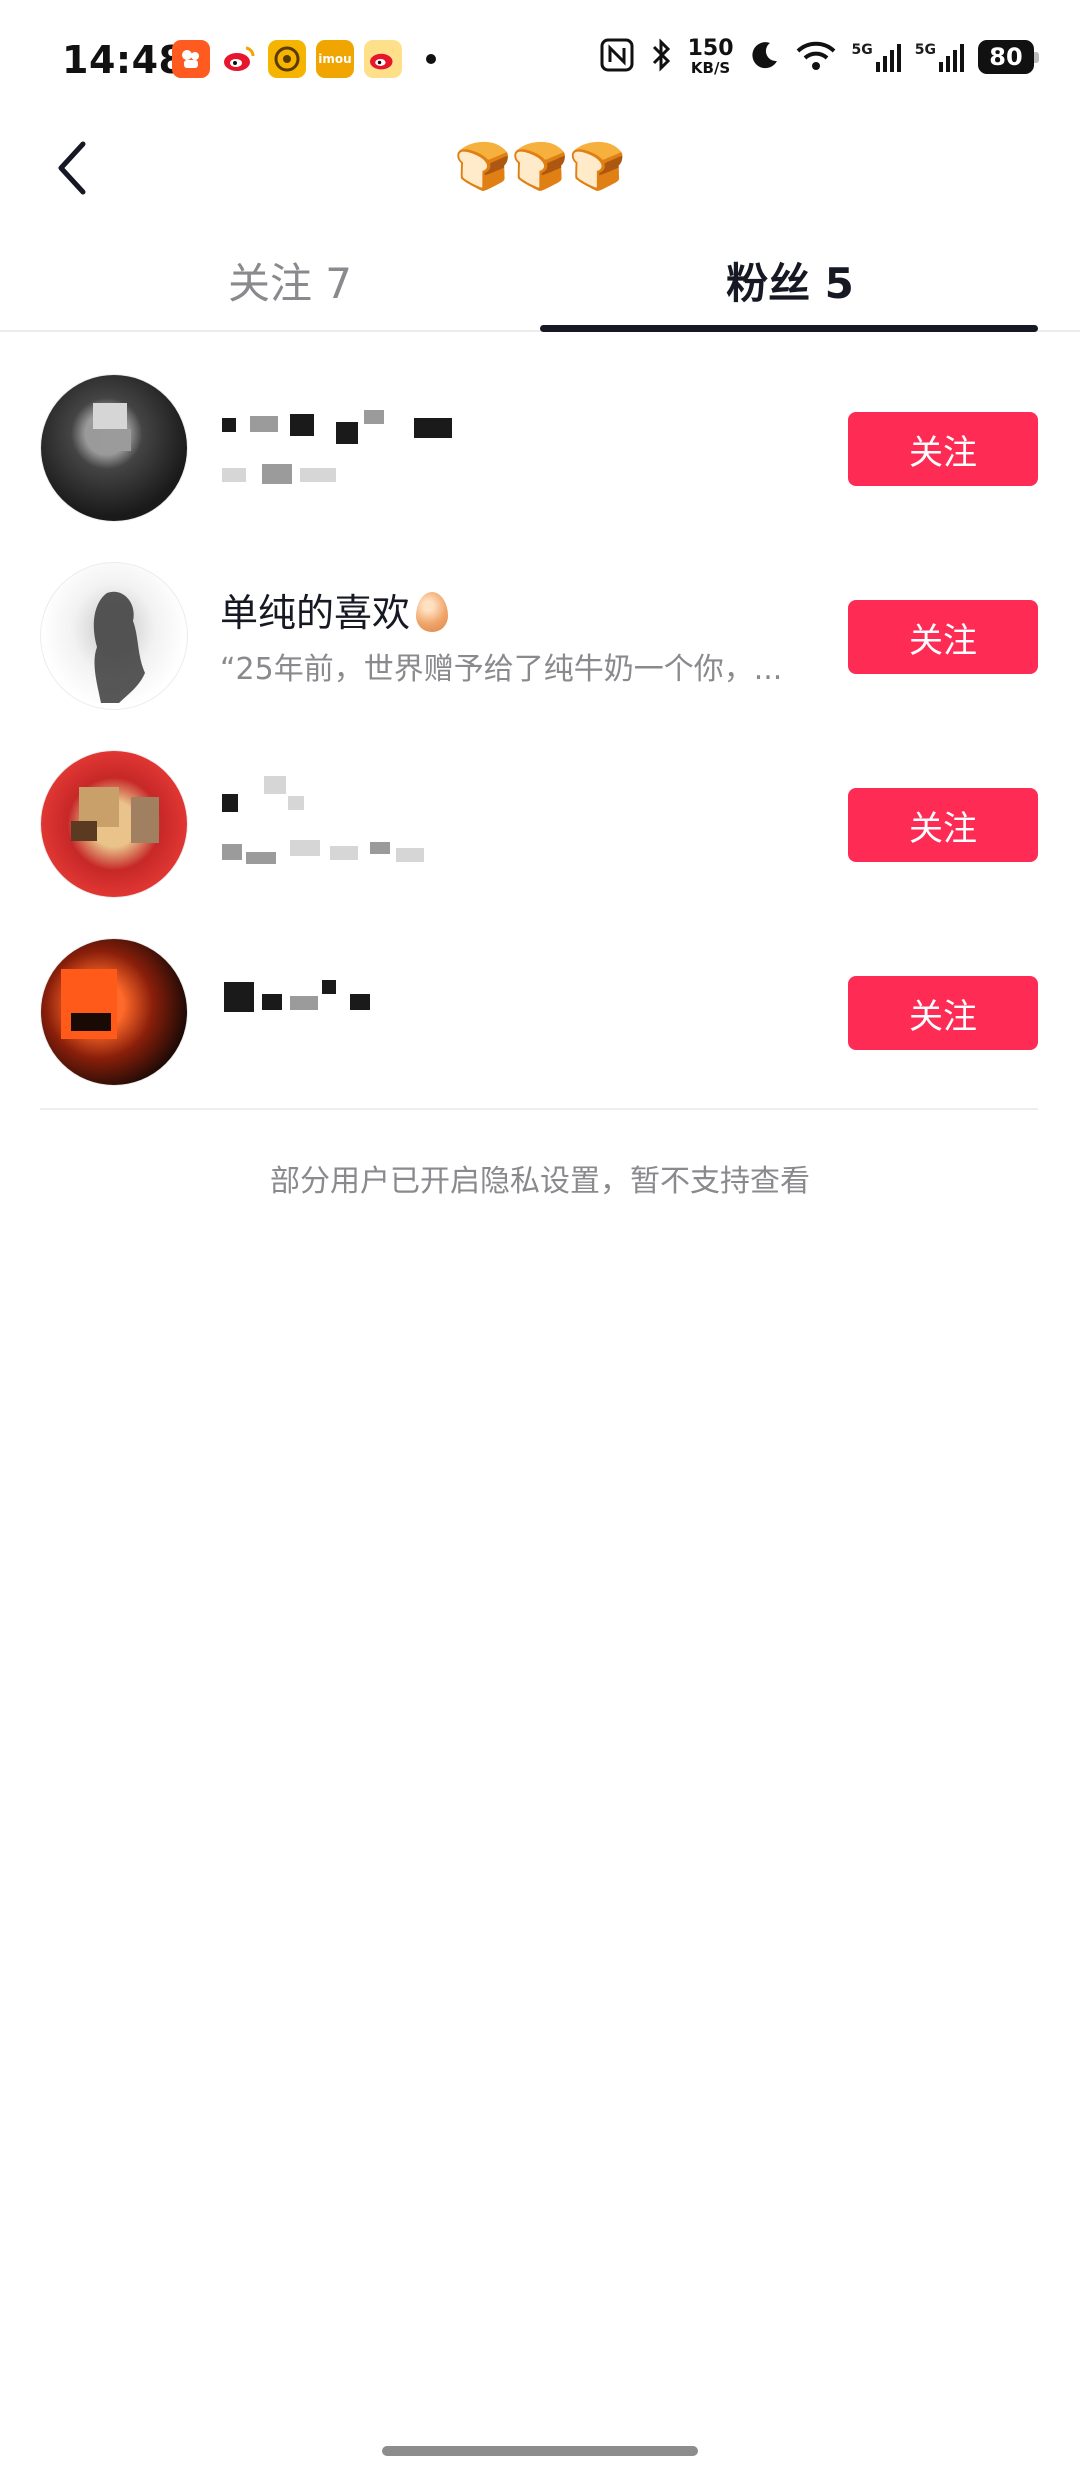 Image resolution: width=1080 pixels, height=2478 pixels. What do you see at coordinates (432, 612) in the screenshot?
I see `egg-emoji-icon` at bounding box center [432, 612].